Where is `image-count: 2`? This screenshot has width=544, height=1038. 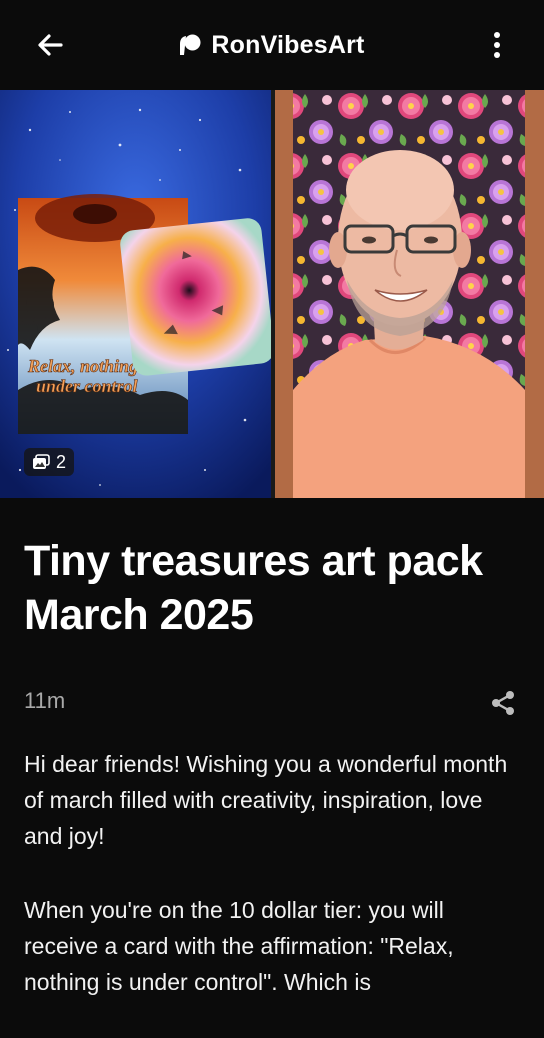 image-count: 2 is located at coordinates (61, 461).